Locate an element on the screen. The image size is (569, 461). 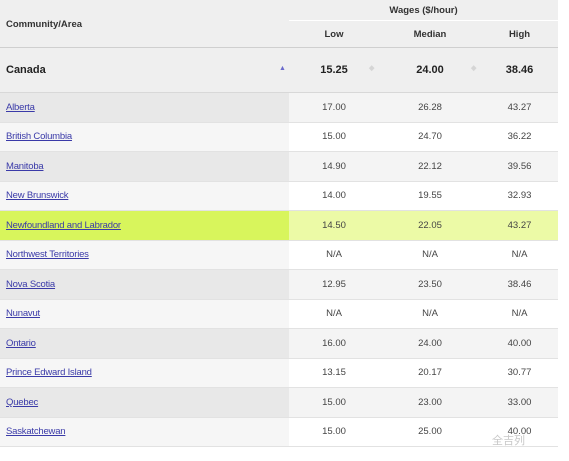
area-link: Alberta is located at coordinates (20, 107).